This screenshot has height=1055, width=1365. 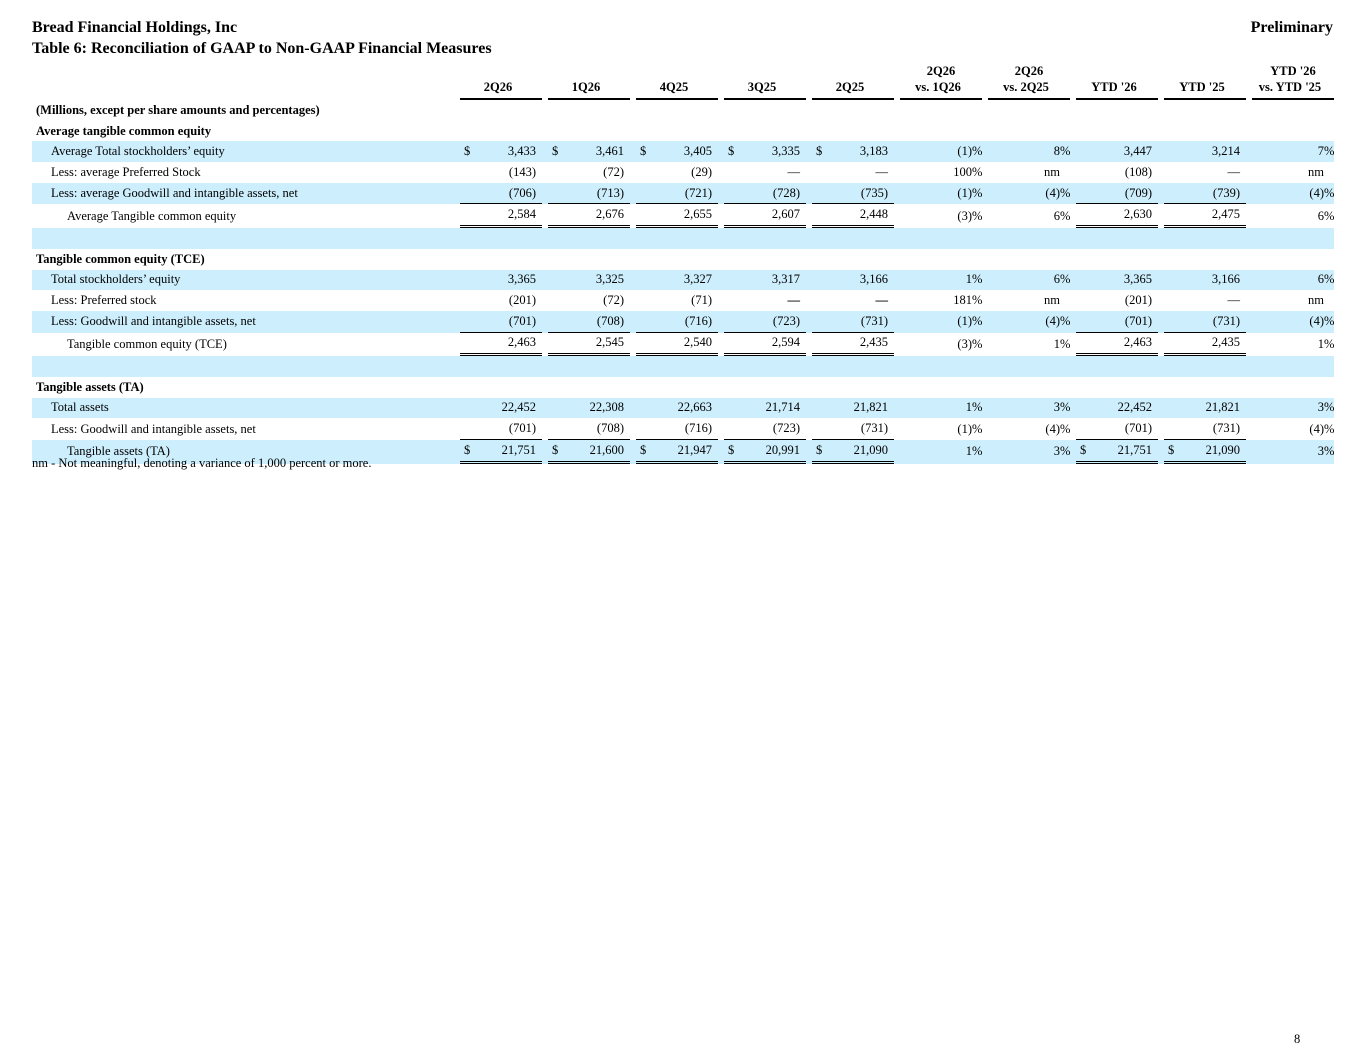 I want to click on company-name: Bread Financial Holdings, Inc, so click(x=135, y=27).